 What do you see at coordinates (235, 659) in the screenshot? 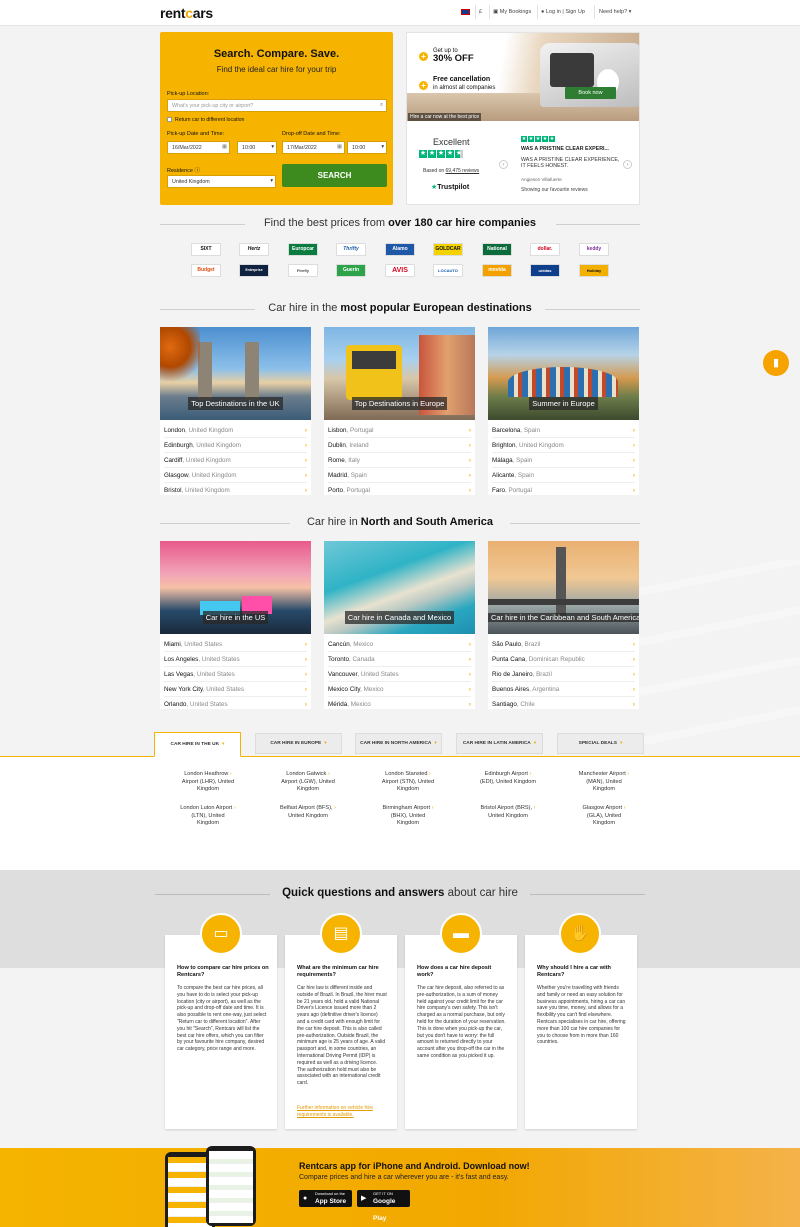
I see `destination-link: Los Angeles, United States ›` at bounding box center [235, 659].